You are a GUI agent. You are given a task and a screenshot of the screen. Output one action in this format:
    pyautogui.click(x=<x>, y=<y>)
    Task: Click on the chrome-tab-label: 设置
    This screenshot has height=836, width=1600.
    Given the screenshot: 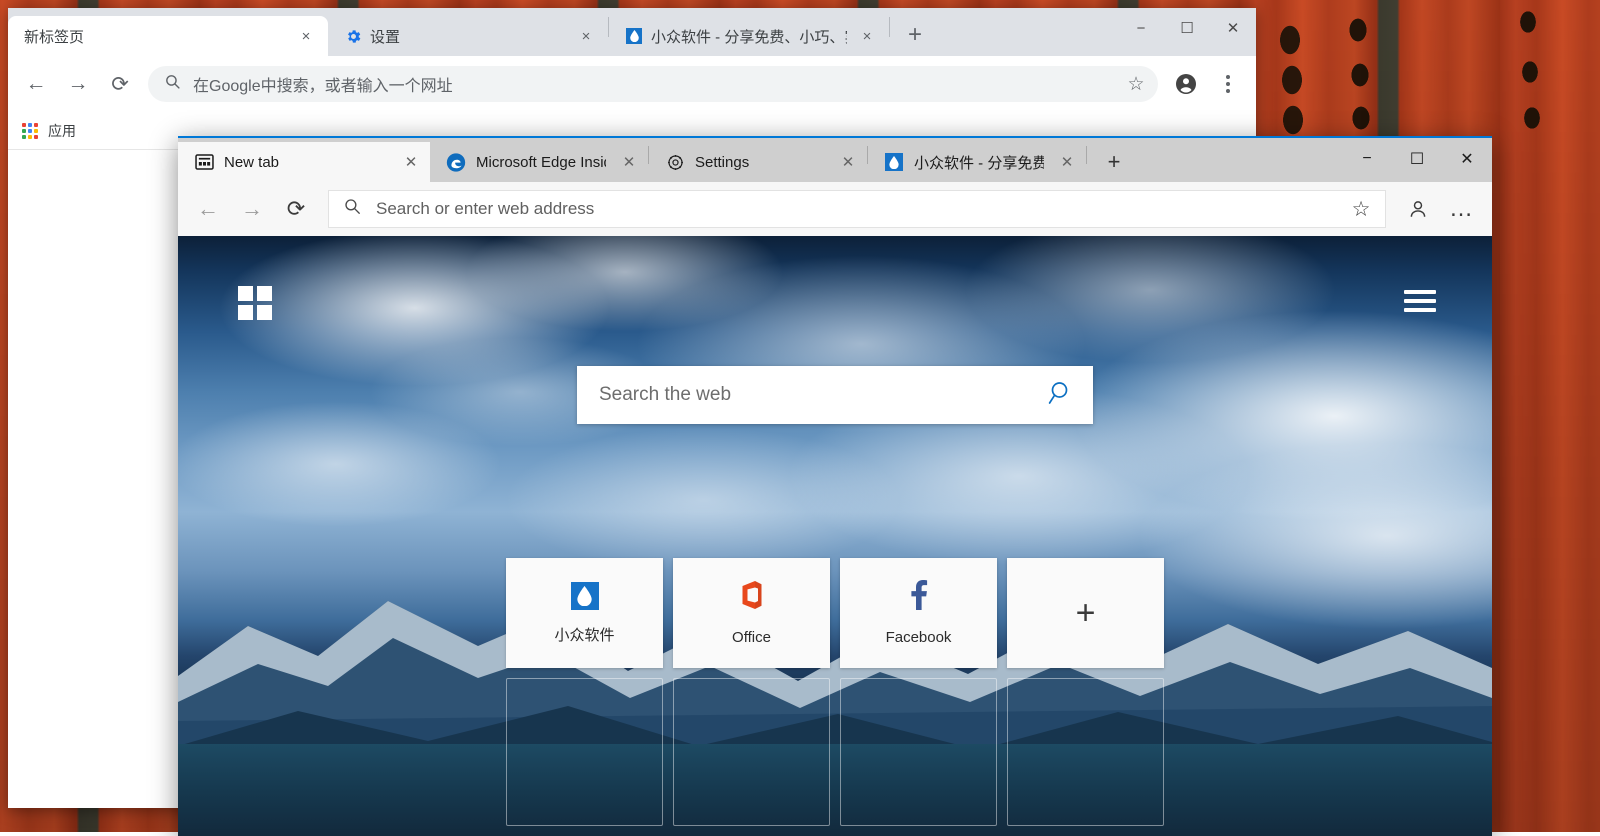 What is the action you would take?
    pyautogui.click(x=468, y=36)
    